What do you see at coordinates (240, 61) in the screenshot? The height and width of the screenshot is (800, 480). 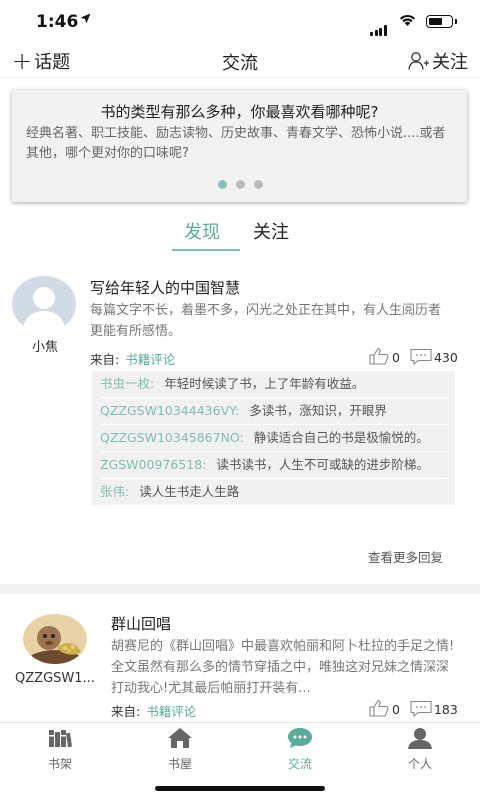 I see `nav-bar: + 话题 交流 关注` at bounding box center [240, 61].